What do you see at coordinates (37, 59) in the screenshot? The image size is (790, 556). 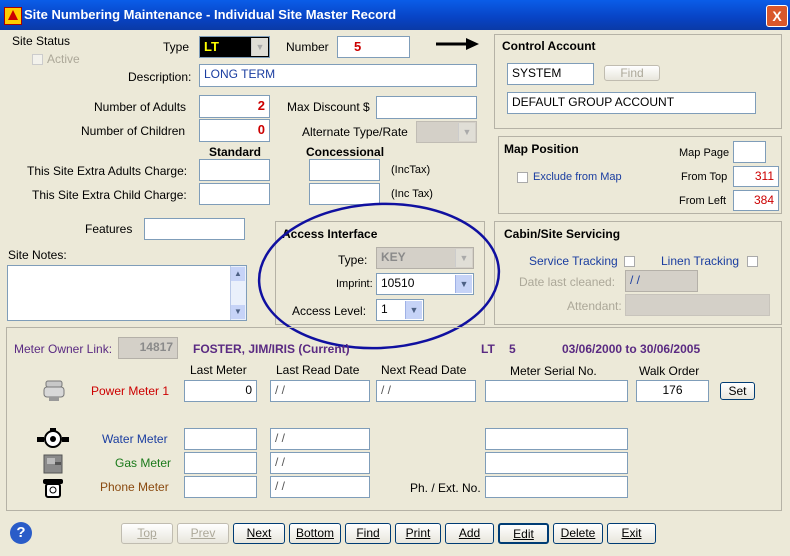 I see `active-checkbox` at bounding box center [37, 59].